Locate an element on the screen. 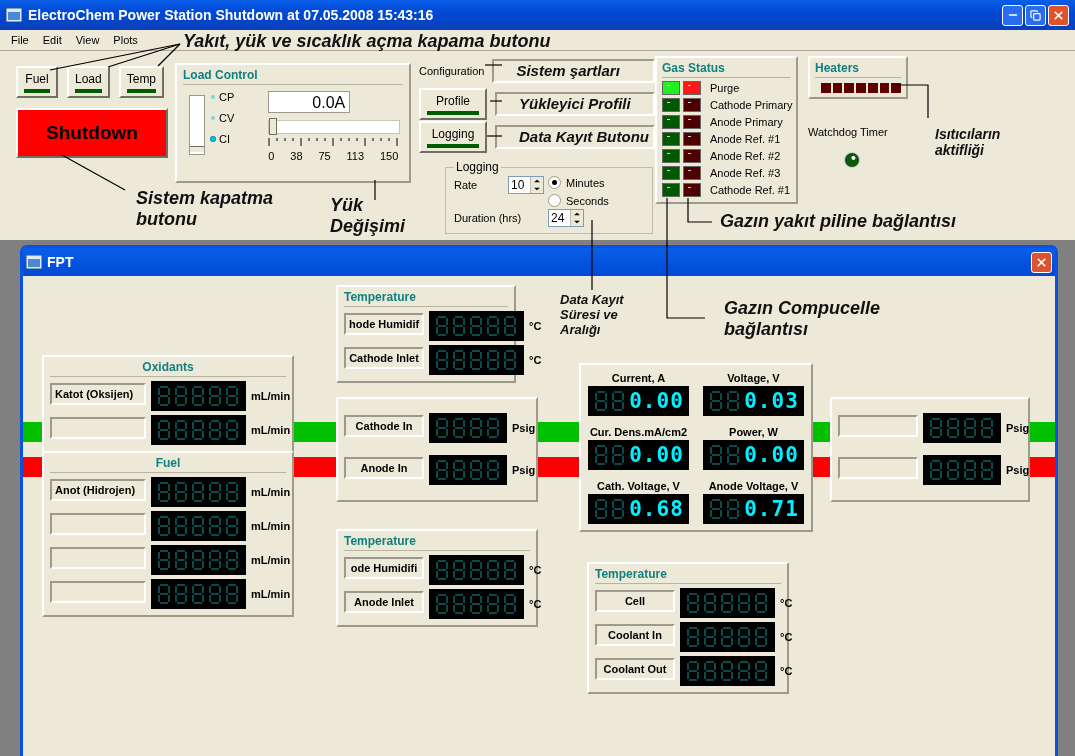  radio-option: Seconds is located at coordinates (596, 200).